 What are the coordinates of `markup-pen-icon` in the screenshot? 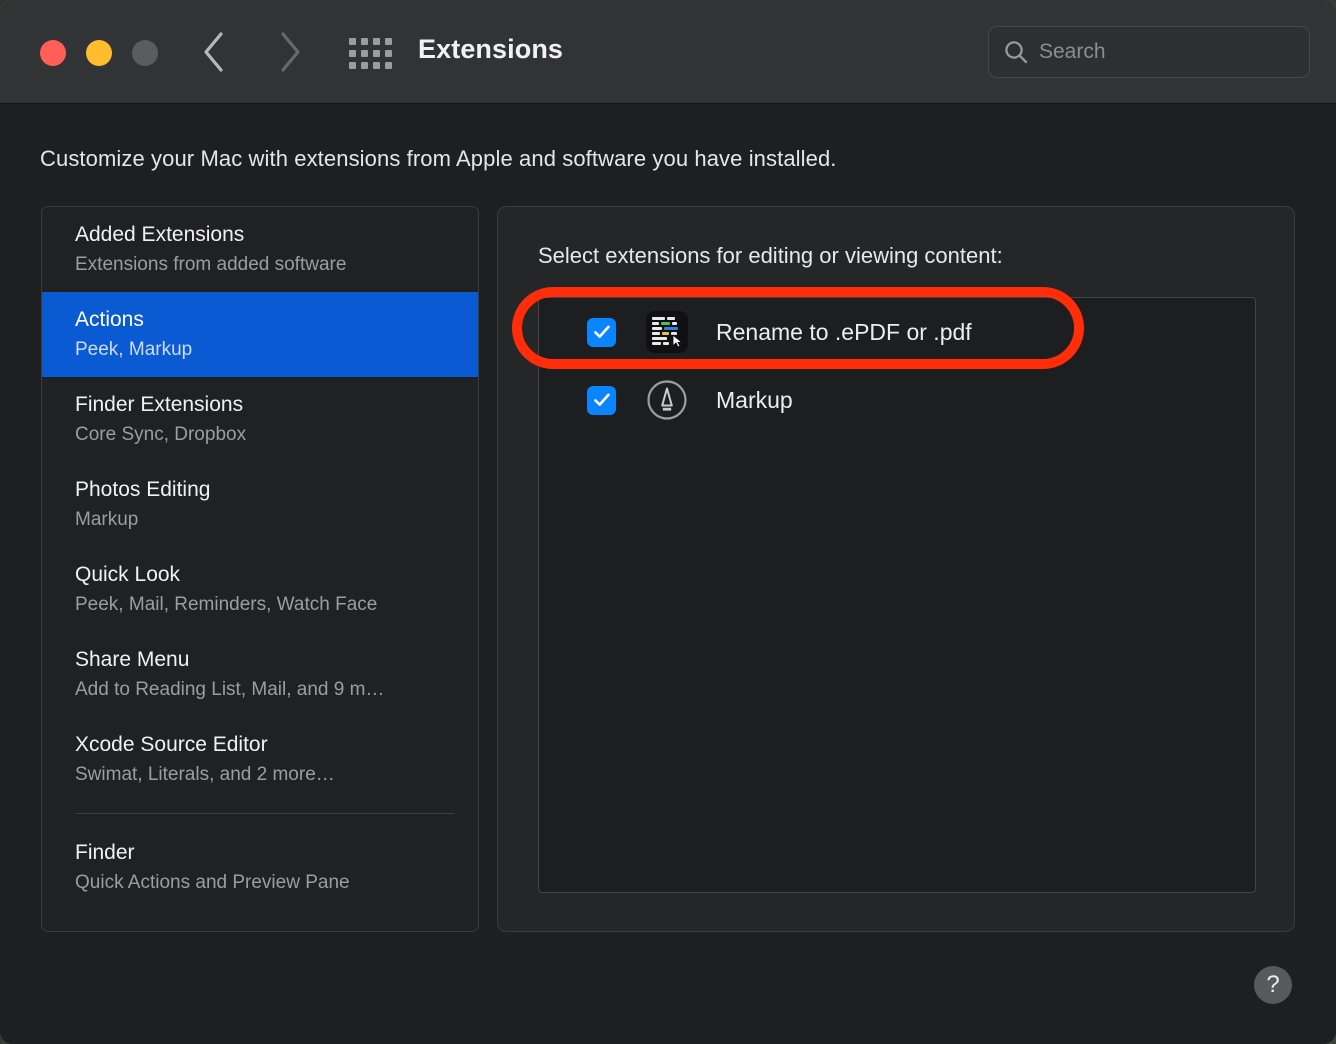 It's located at (667, 400).